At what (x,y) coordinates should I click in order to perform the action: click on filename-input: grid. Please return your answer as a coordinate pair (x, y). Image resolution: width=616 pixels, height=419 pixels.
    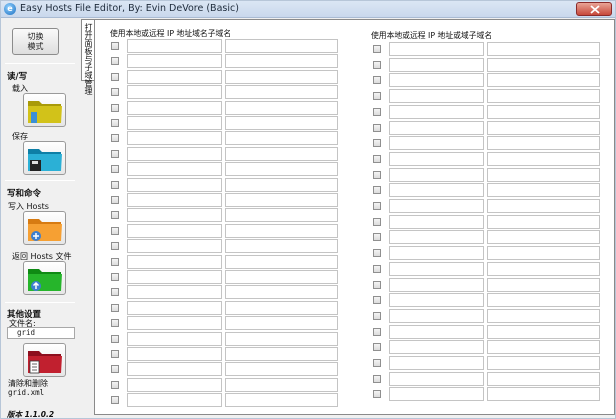
    Looking at the image, I should click on (41, 333).